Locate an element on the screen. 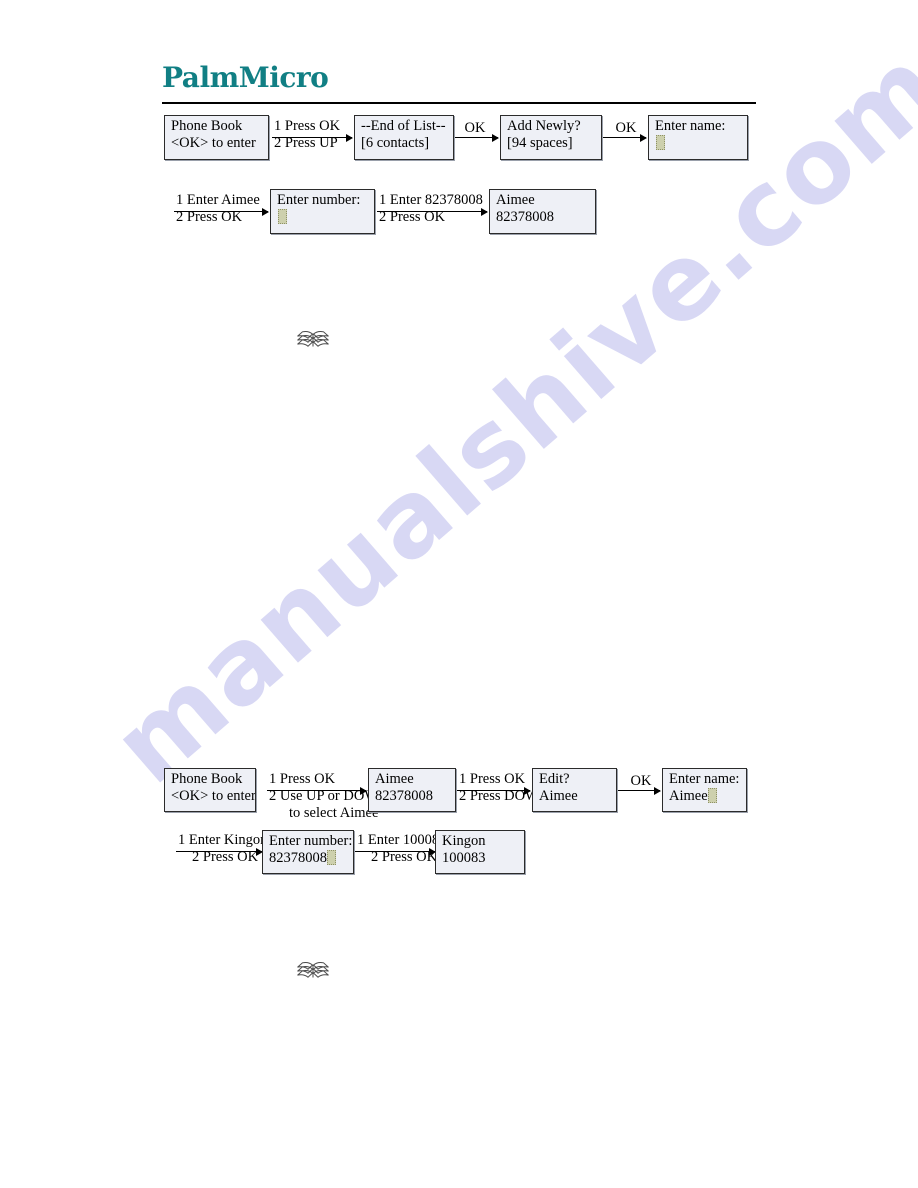  lcd-line-1: Add Newly? is located at coordinates (544, 126).